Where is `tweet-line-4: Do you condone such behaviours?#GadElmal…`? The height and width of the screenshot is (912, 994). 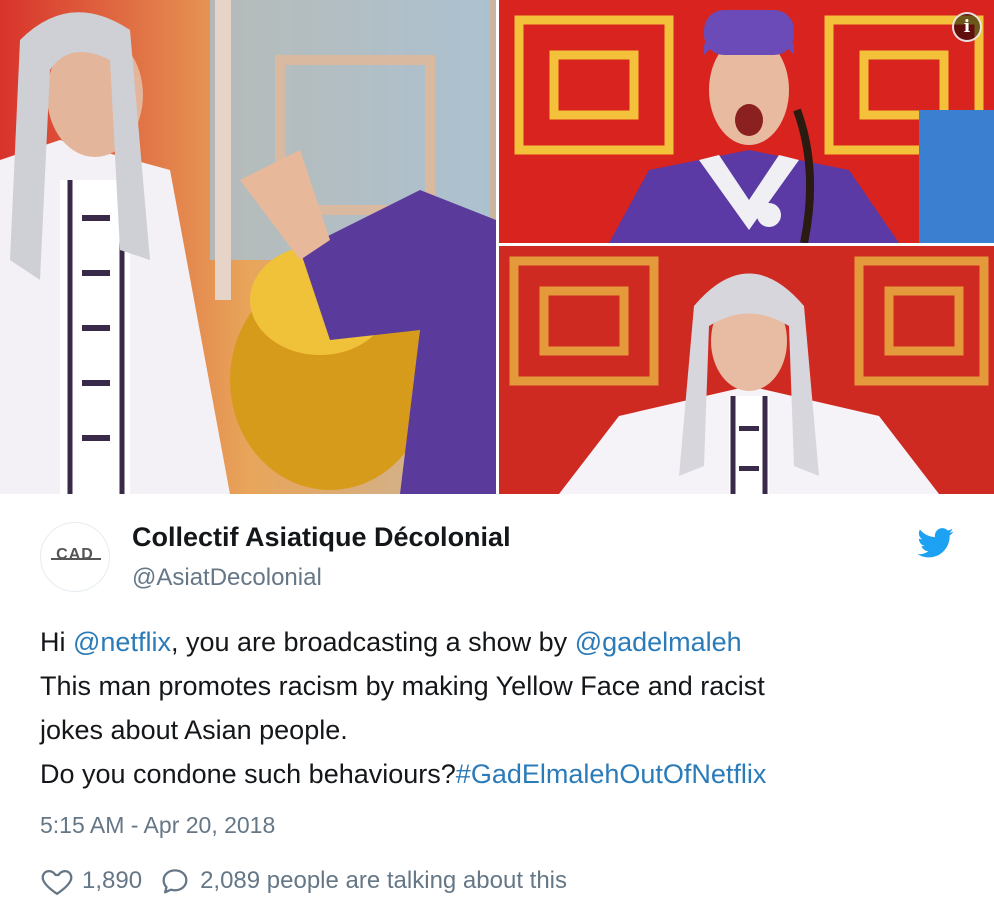 tweet-line-4: Do you condone such behaviours?#GadElmal… is located at coordinates (490, 774).